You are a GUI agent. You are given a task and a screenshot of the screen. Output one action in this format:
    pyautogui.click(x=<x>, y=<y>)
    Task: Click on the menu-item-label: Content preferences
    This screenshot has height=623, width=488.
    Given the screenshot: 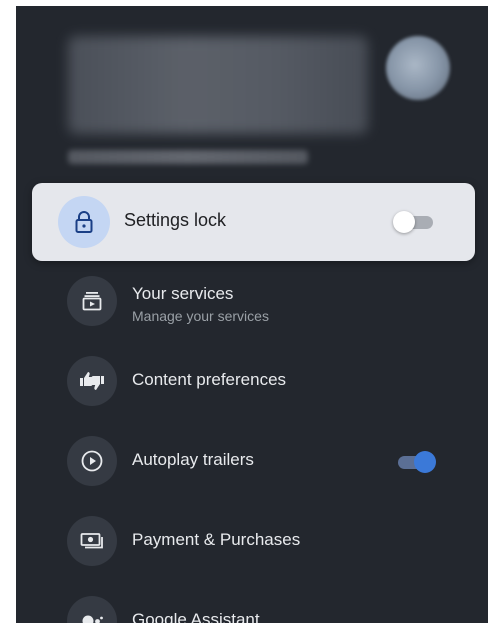 What is the action you would take?
    pyautogui.click(x=209, y=379)
    